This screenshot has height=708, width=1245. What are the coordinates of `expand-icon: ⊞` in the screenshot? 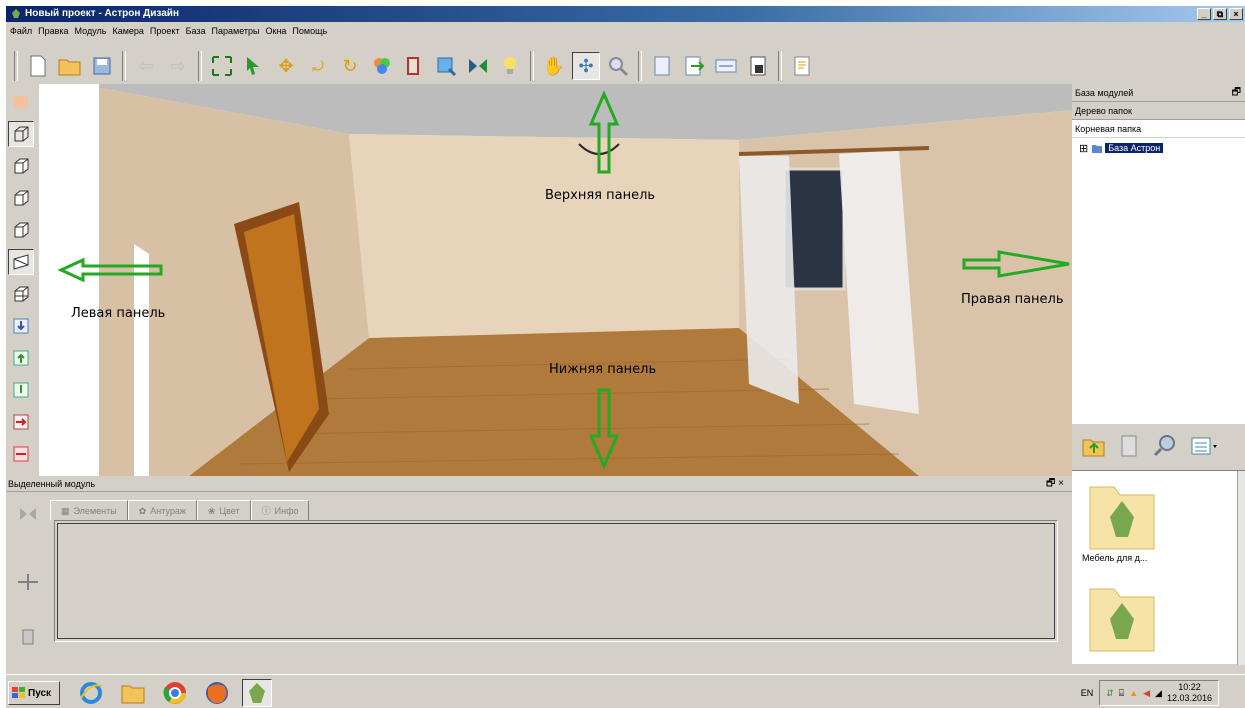 It's located at (1083, 148).